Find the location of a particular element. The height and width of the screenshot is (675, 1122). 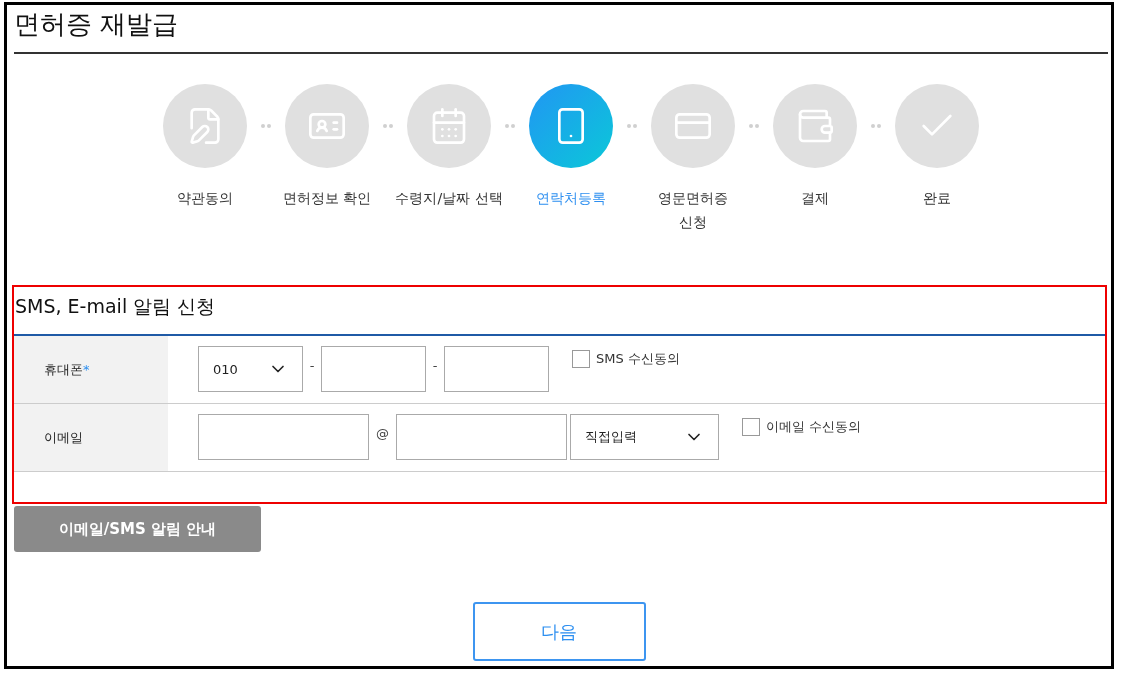

phone-prefix-select: 010 is located at coordinates (250, 369).